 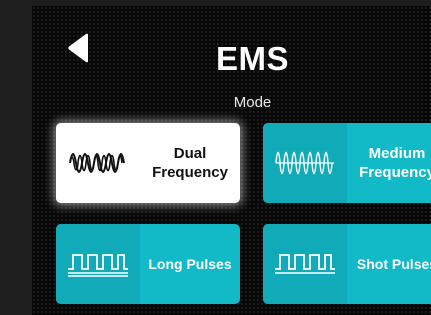 What do you see at coordinates (190, 163) in the screenshot?
I see `mode-label: Dual Frequency` at bounding box center [190, 163].